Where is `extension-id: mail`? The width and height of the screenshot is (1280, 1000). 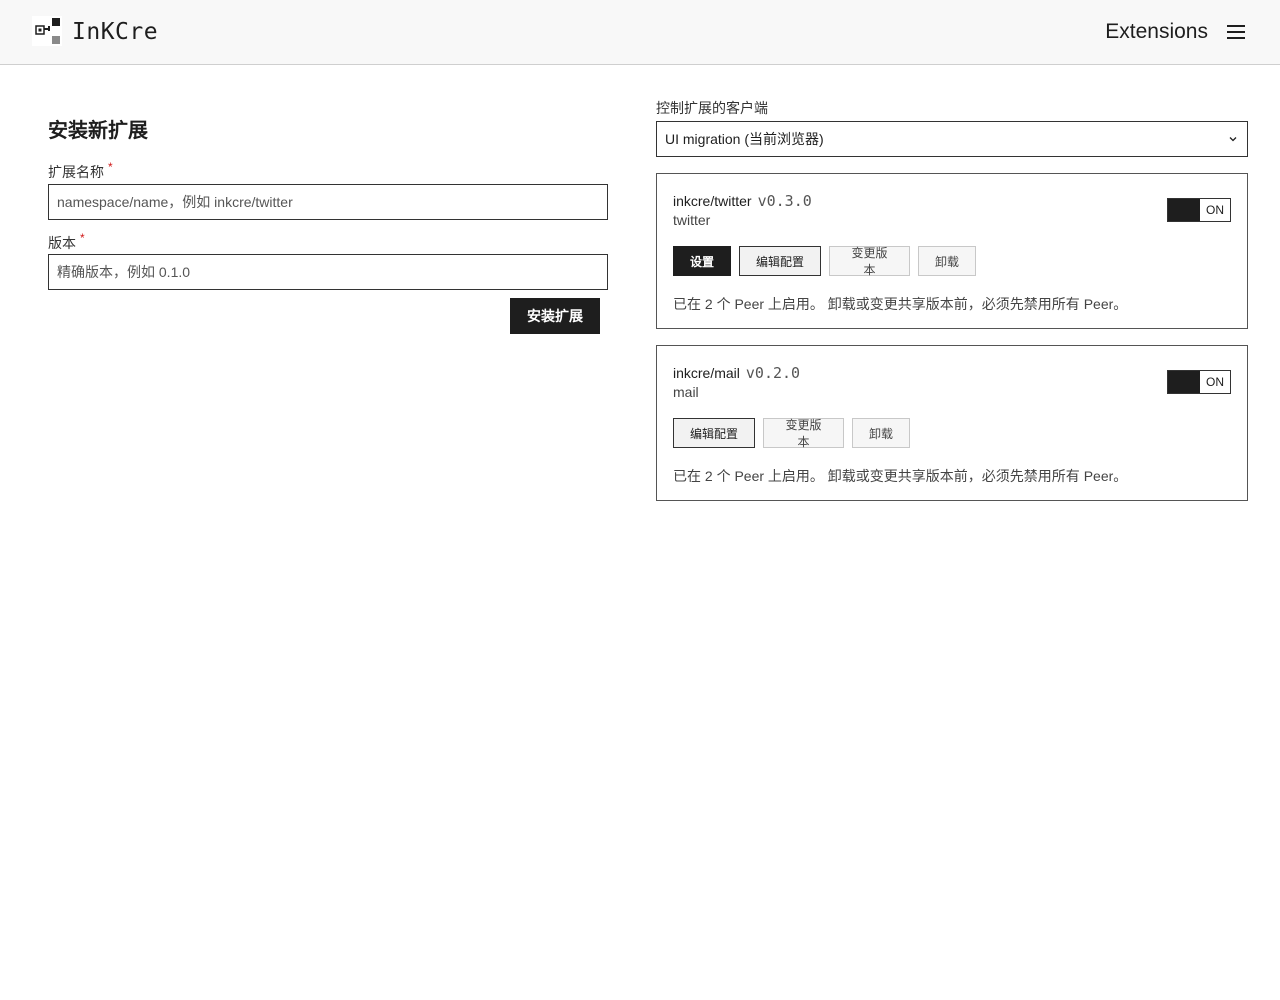 extension-id: mail is located at coordinates (686, 392).